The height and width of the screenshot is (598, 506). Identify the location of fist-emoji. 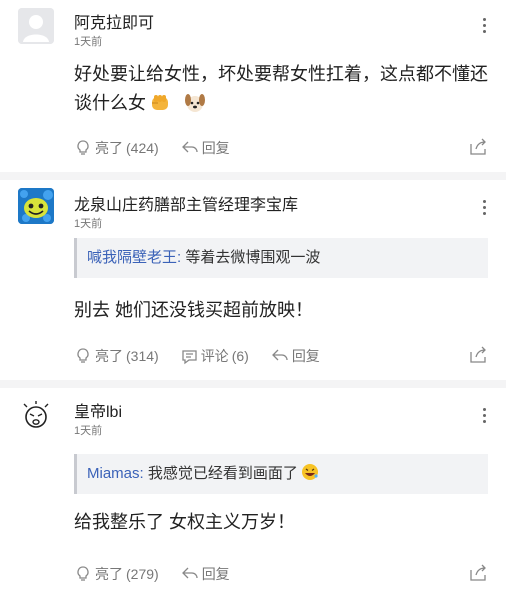
(160, 102).